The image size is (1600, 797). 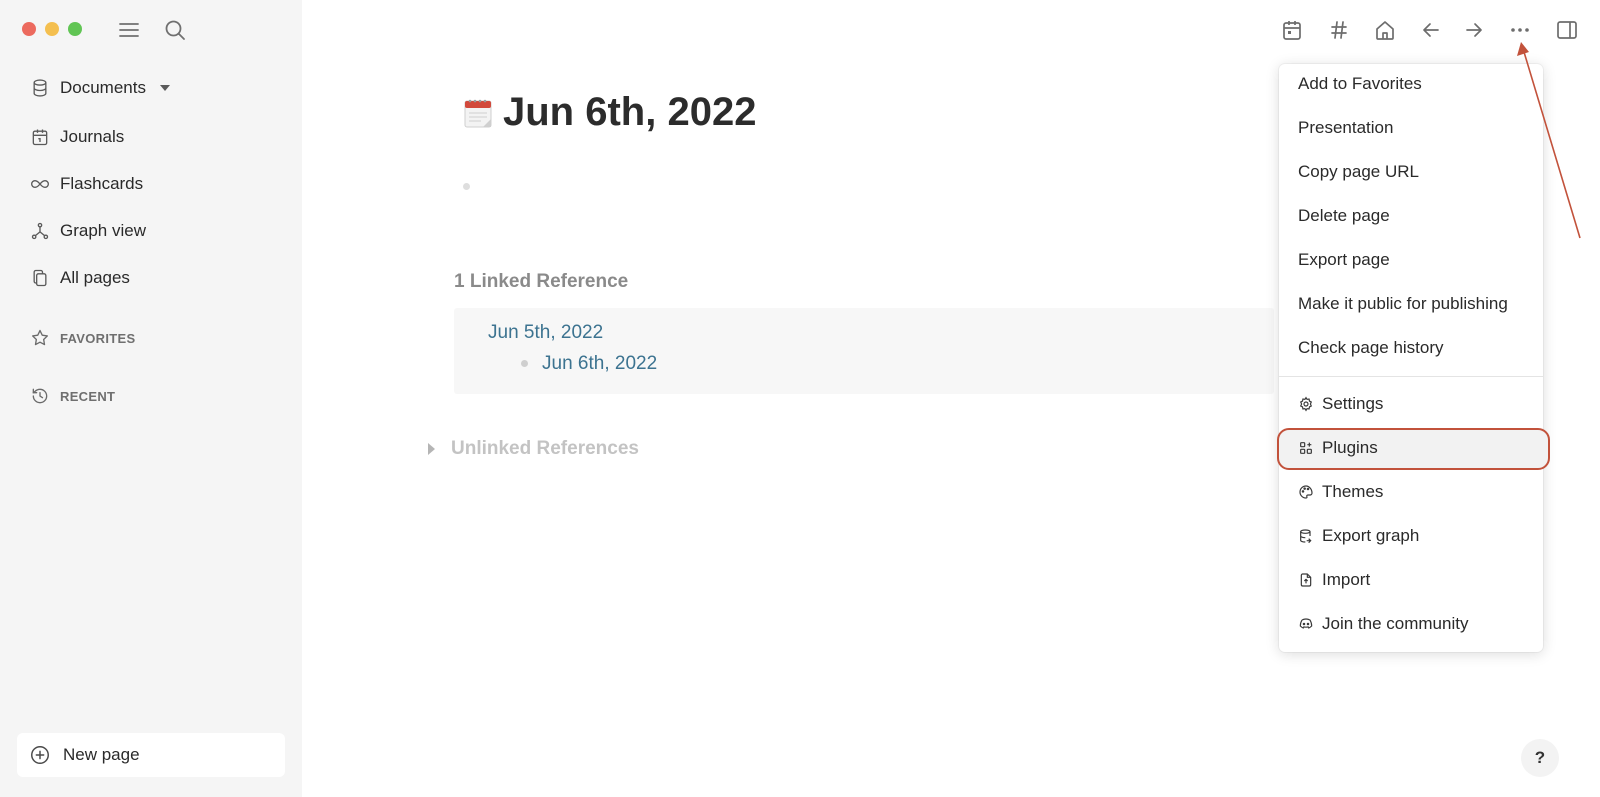 What do you see at coordinates (1353, 491) in the screenshot?
I see `menu-item-label: Themes` at bounding box center [1353, 491].